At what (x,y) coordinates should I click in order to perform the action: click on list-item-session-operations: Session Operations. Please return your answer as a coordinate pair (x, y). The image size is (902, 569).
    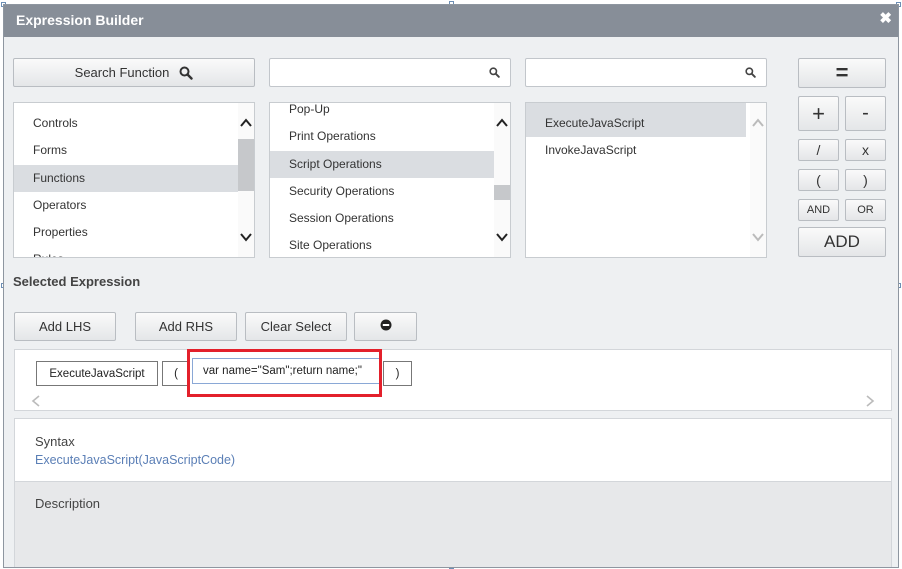
    Looking at the image, I should click on (390, 218).